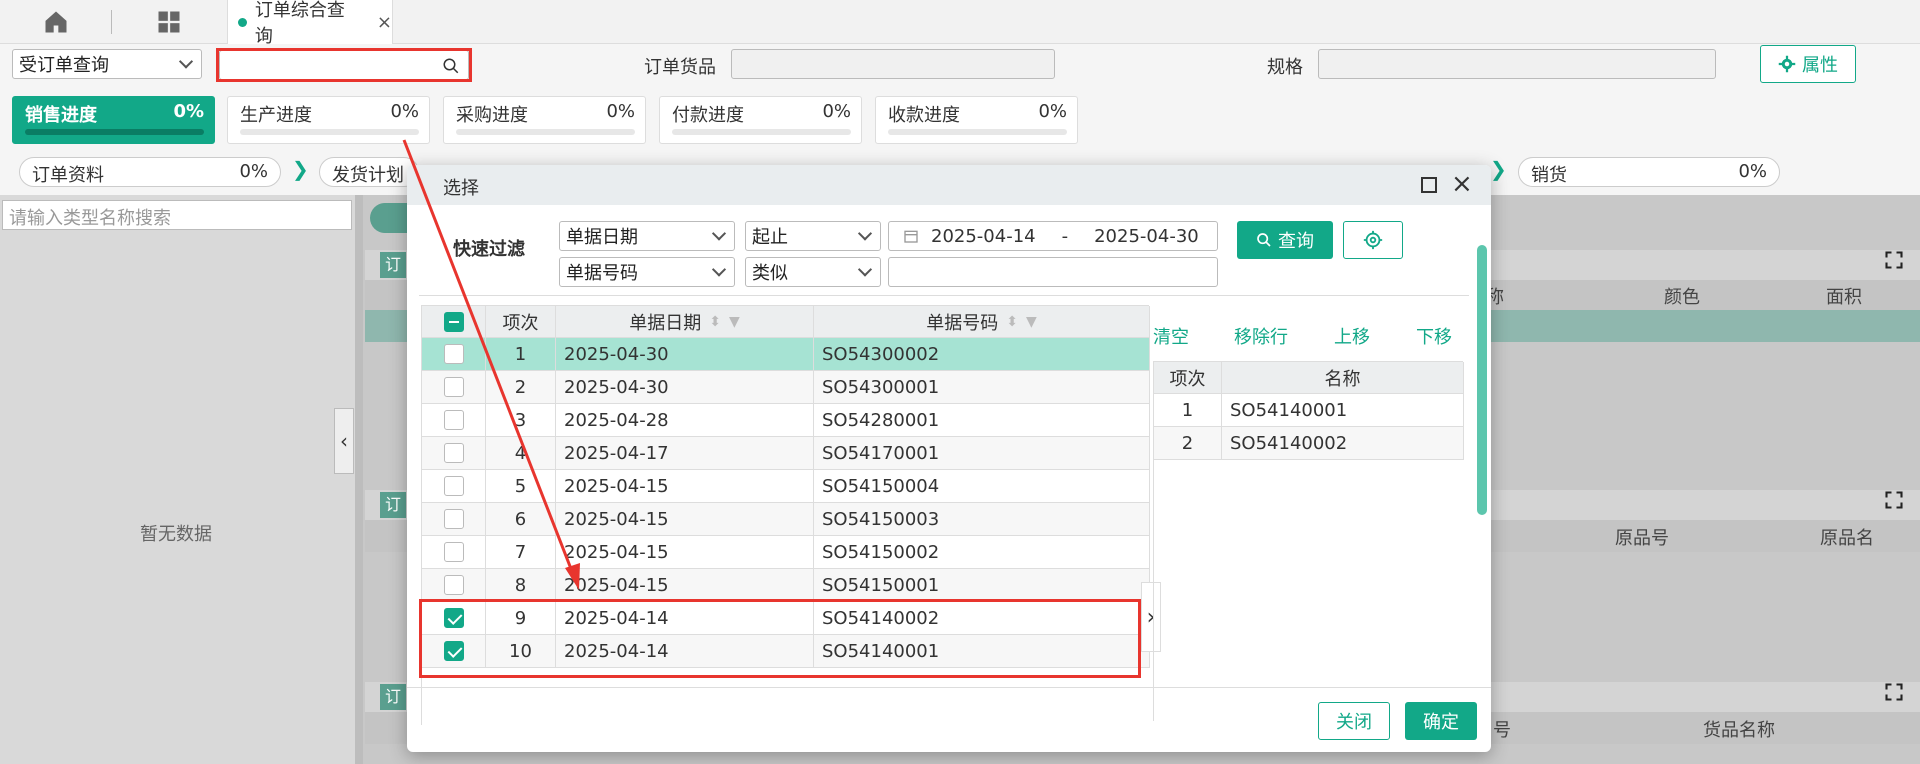  I want to click on date-range-input: 2025-04-14 - 2025-04-30, so click(1053, 236).